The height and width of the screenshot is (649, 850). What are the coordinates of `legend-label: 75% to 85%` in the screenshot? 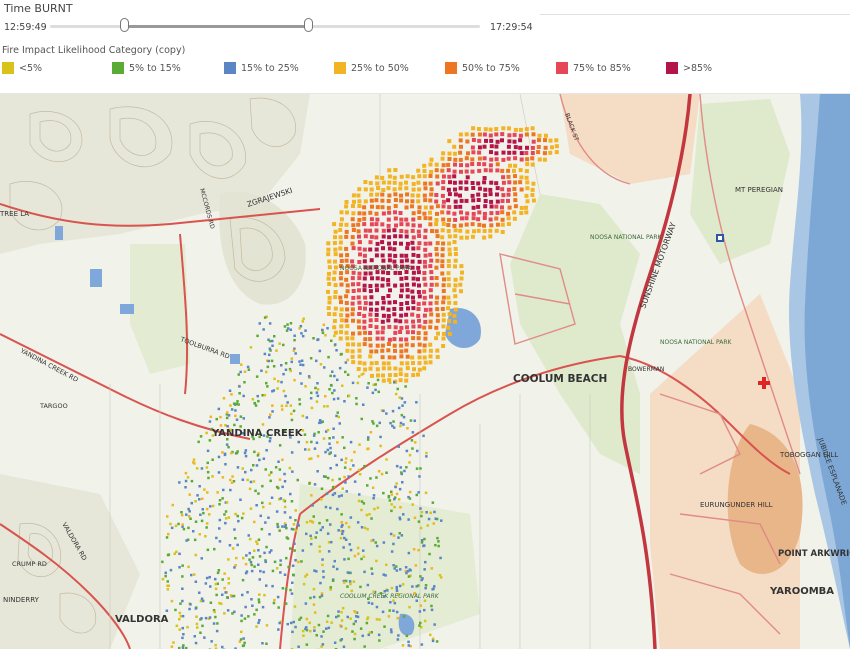 It's located at (602, 68).